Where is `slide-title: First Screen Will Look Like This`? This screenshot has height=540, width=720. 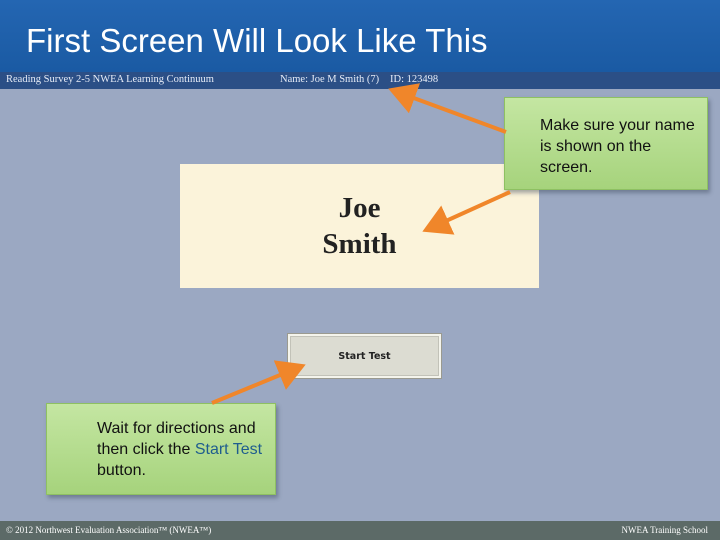
slide-title: First Screen Will Look Like This is located at coordinates (257, 40).